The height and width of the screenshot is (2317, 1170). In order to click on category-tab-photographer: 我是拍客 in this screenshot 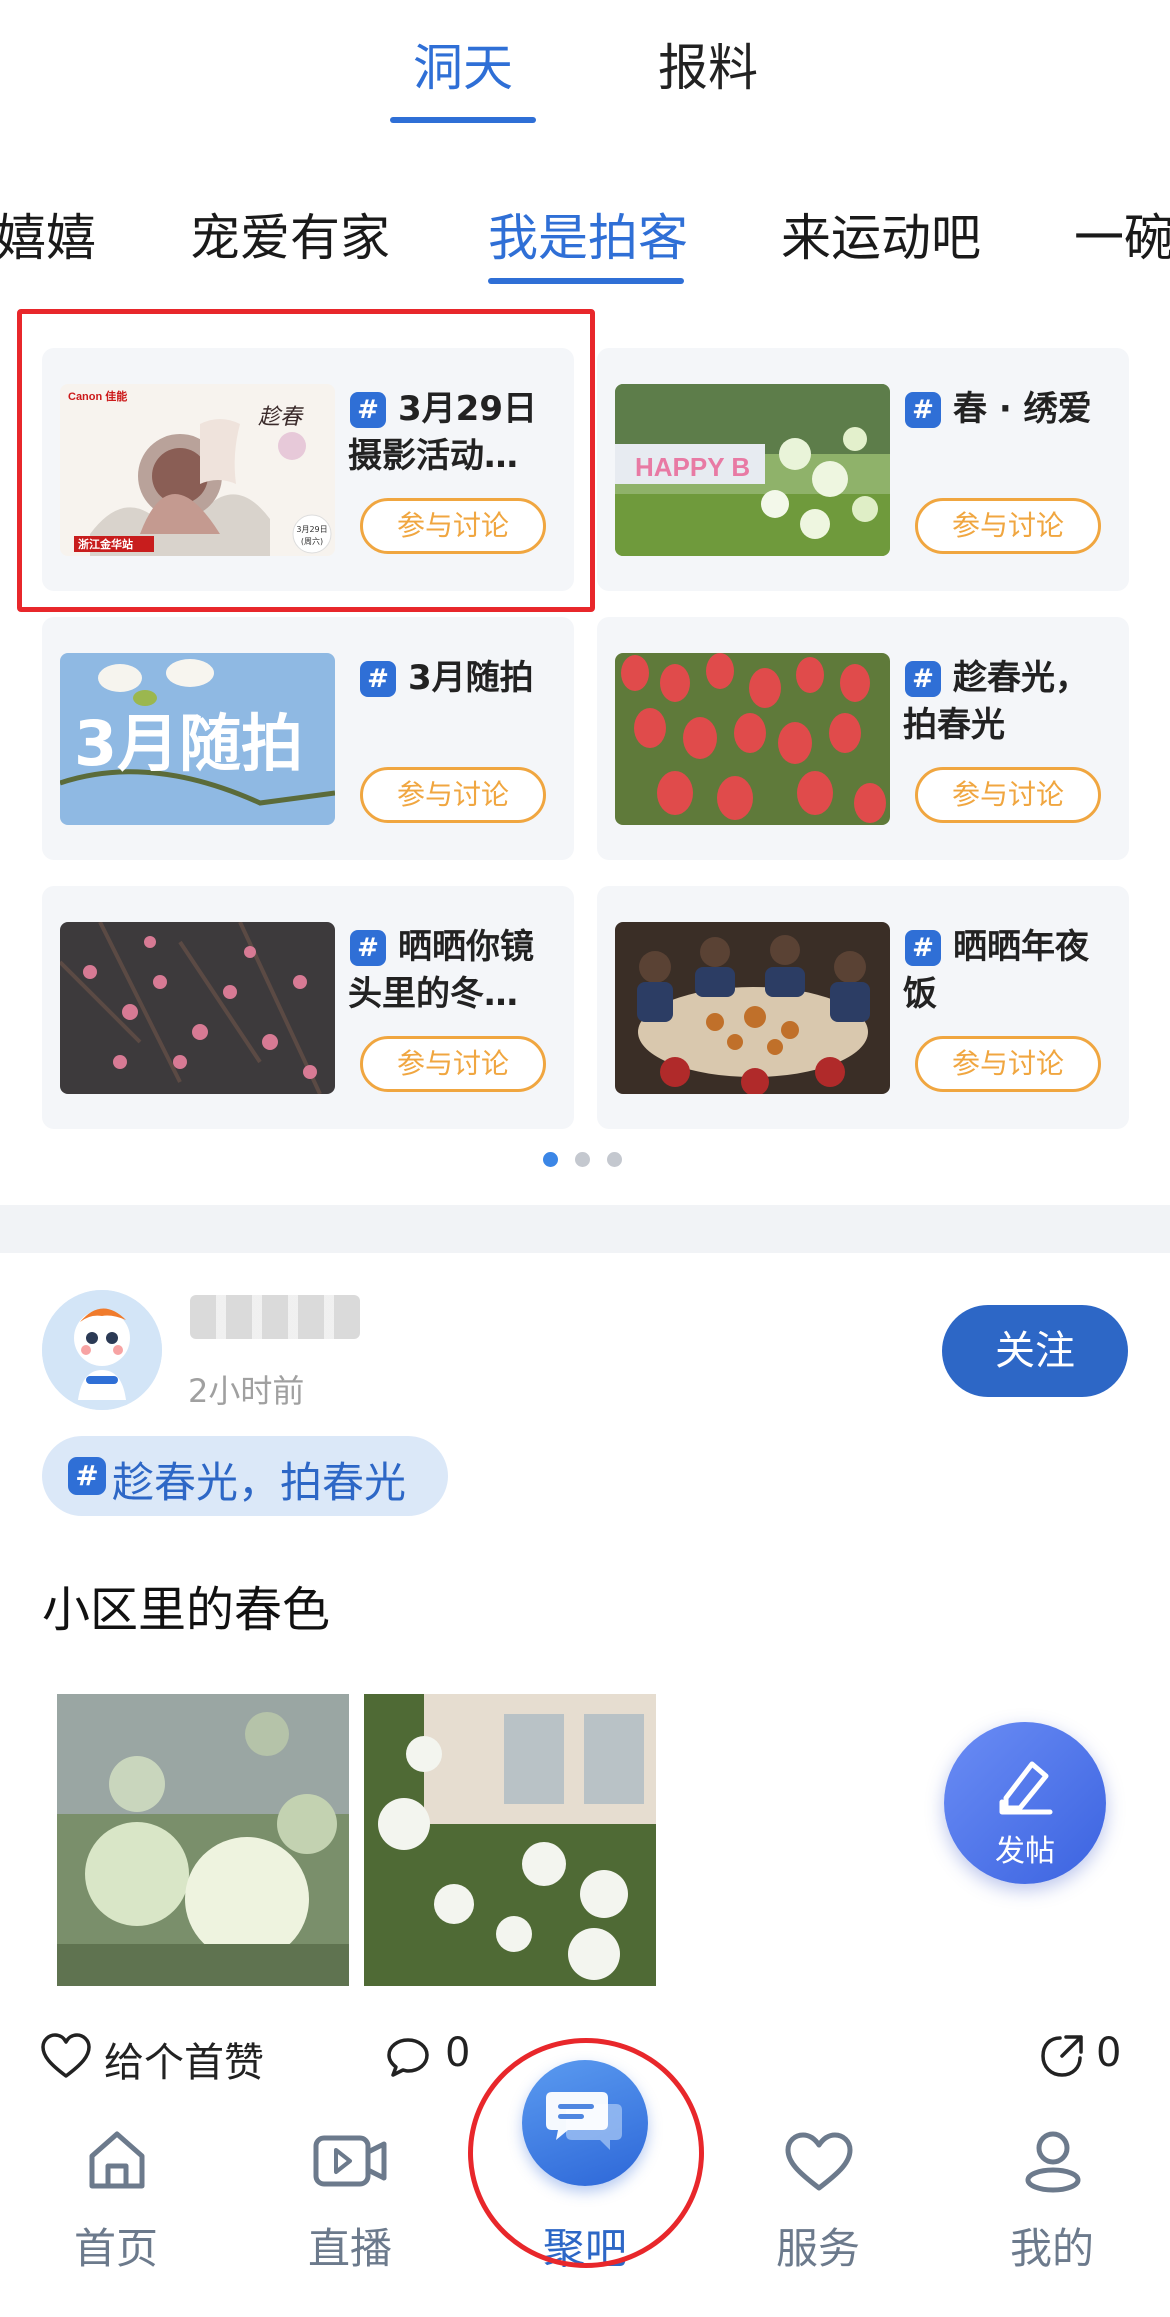, I will do `click(588, 234)`.